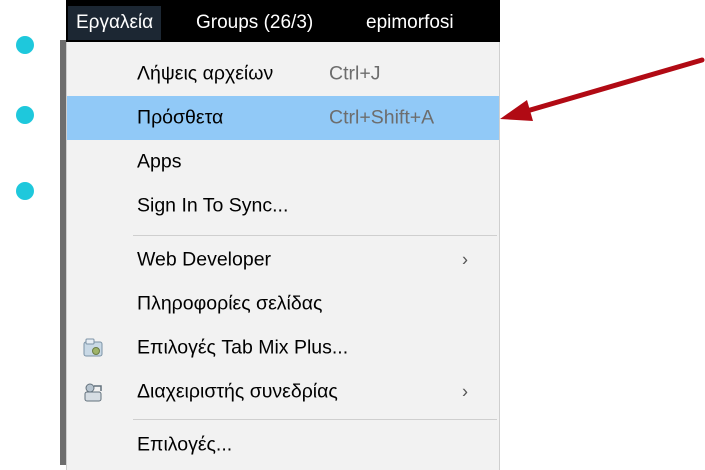  I want to click on menu-item-label: Web Developer, so click(204, 259).